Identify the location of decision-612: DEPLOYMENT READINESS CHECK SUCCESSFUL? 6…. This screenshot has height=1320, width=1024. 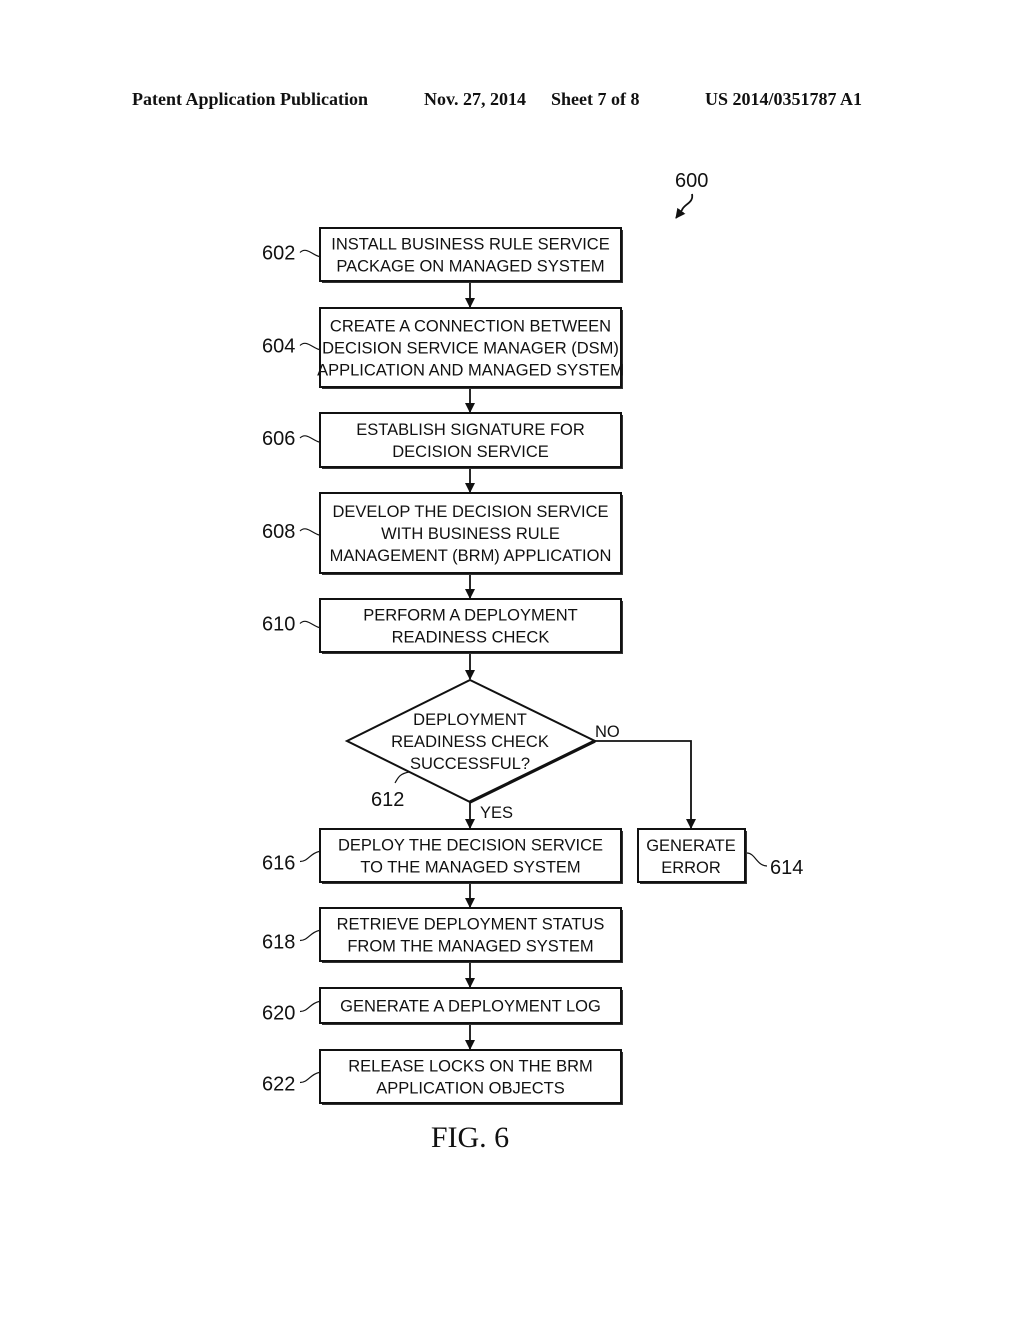
(482, 750).